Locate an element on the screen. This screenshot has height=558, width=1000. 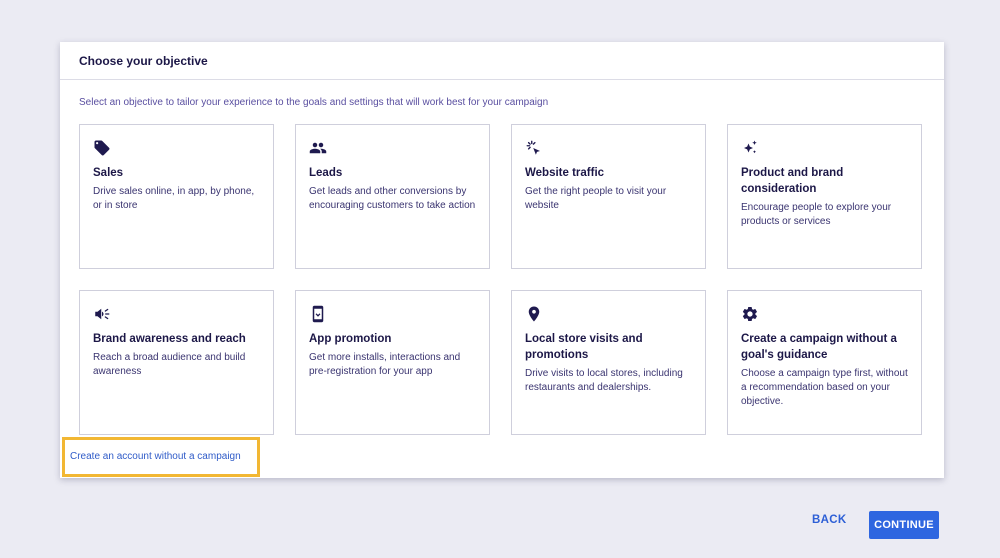
panel-title: Choose your objective is located at coordinates (502, 61).